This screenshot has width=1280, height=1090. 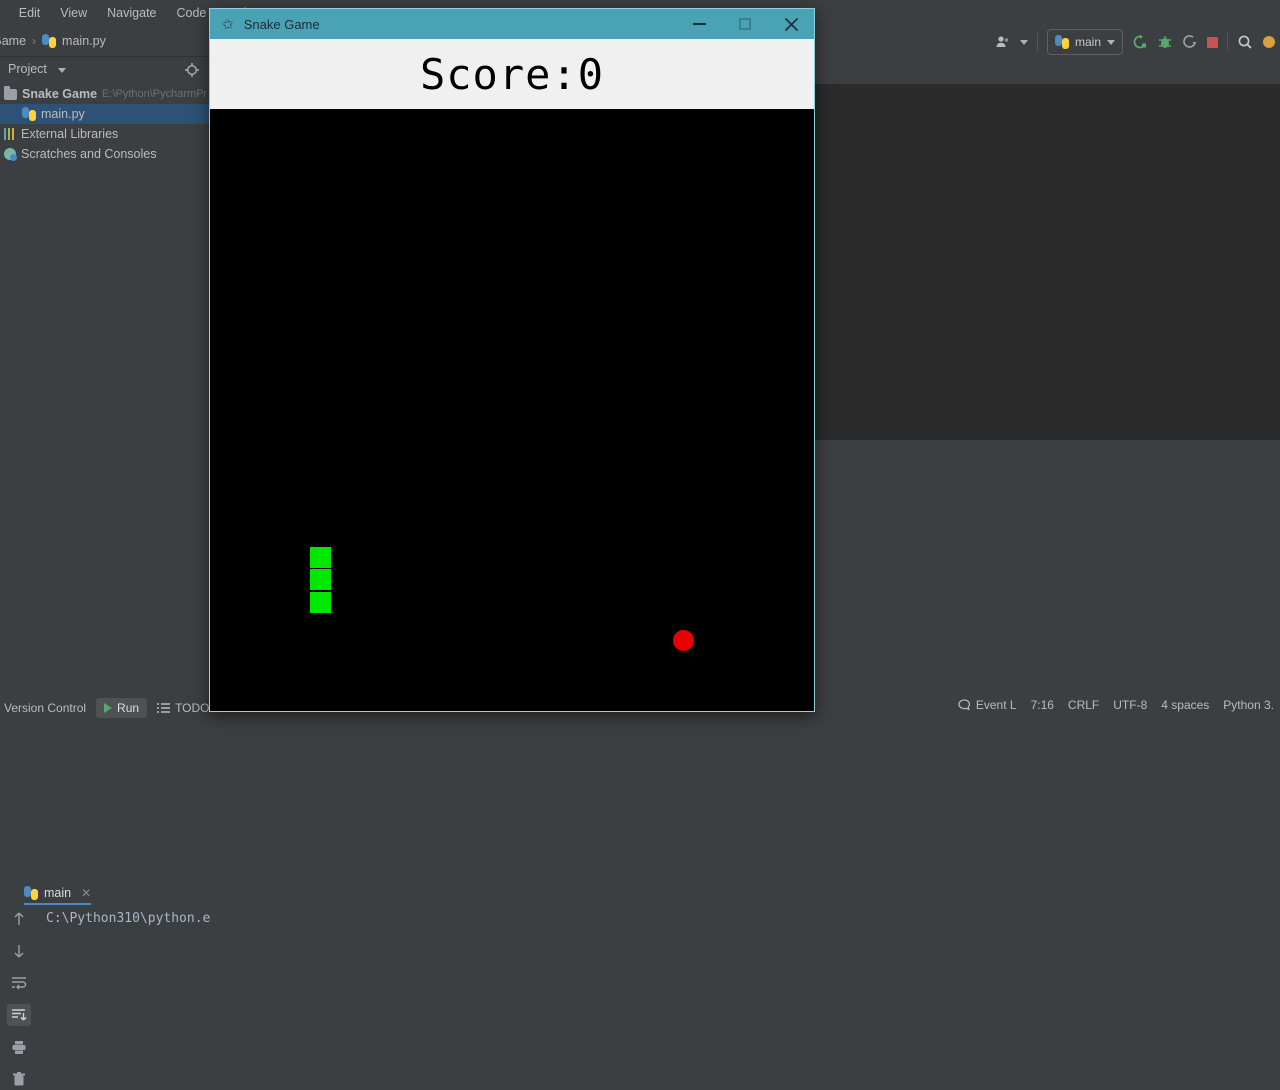 I want to click on run-play-icon, so click(x=108, y=708).